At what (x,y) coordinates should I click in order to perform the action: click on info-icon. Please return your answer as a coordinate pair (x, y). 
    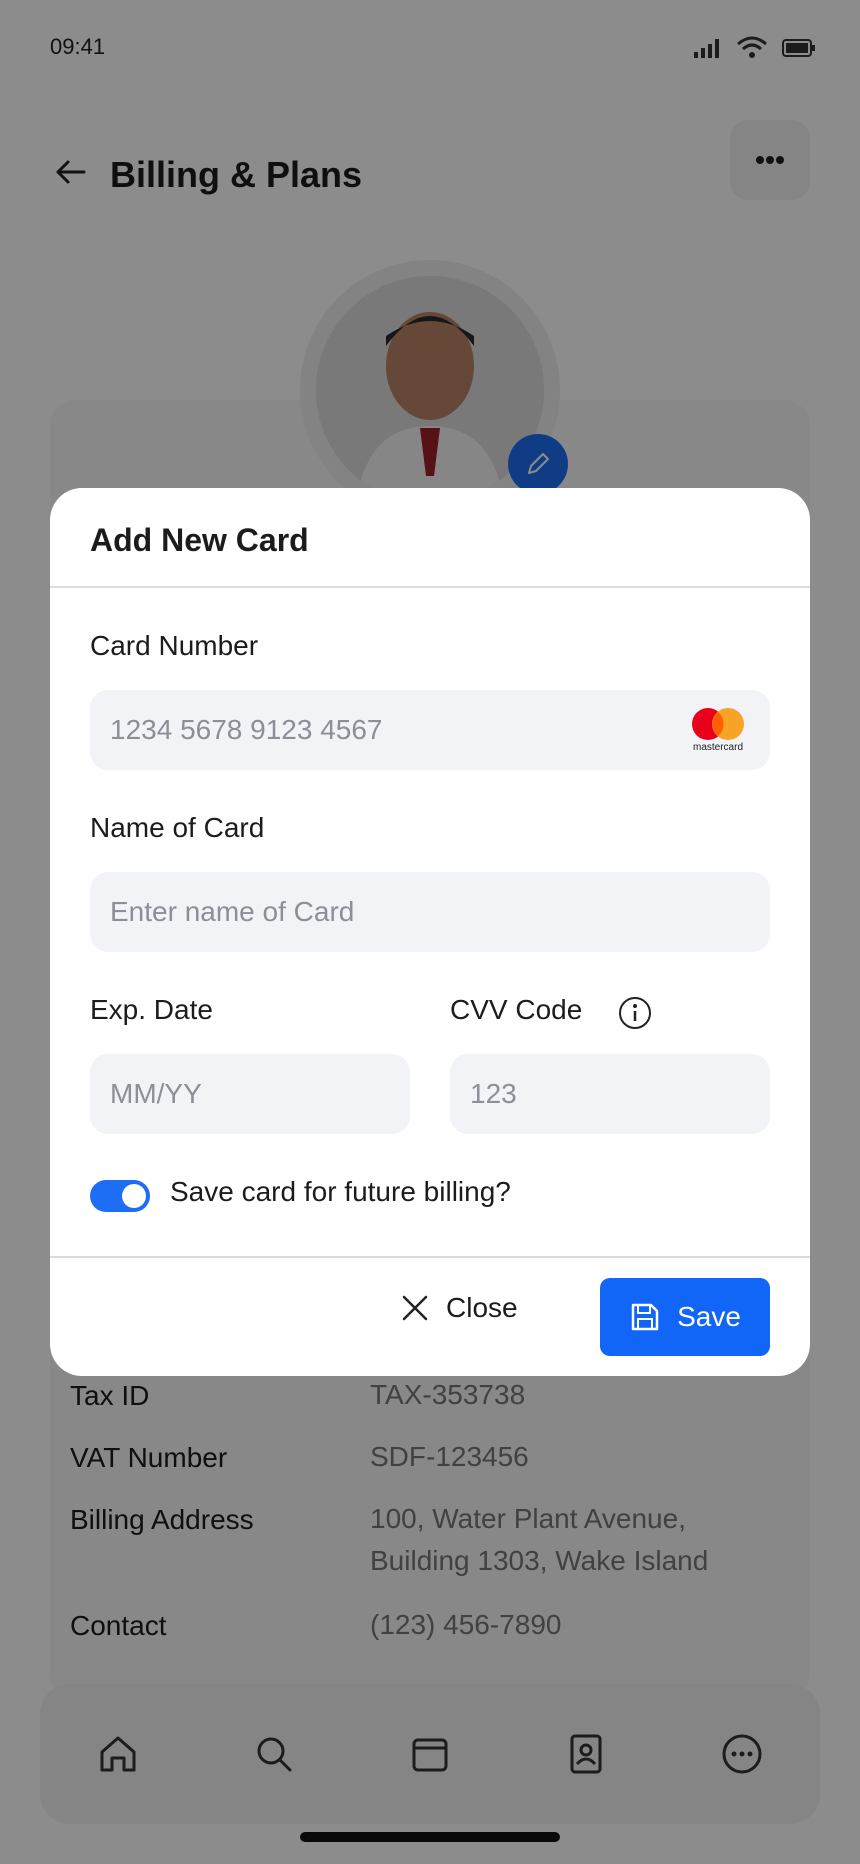
    Looking at the image, I should click on (635, 1013).